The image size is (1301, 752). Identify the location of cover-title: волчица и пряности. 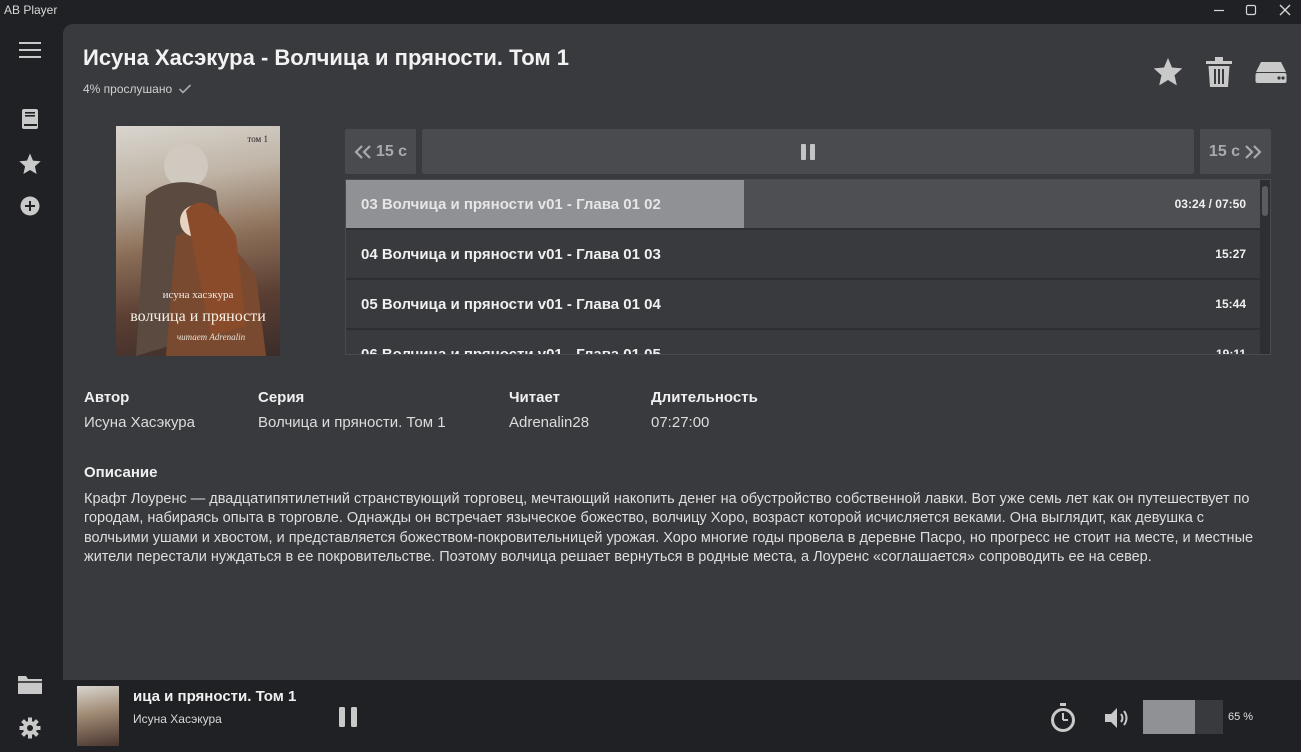
(198, 316).